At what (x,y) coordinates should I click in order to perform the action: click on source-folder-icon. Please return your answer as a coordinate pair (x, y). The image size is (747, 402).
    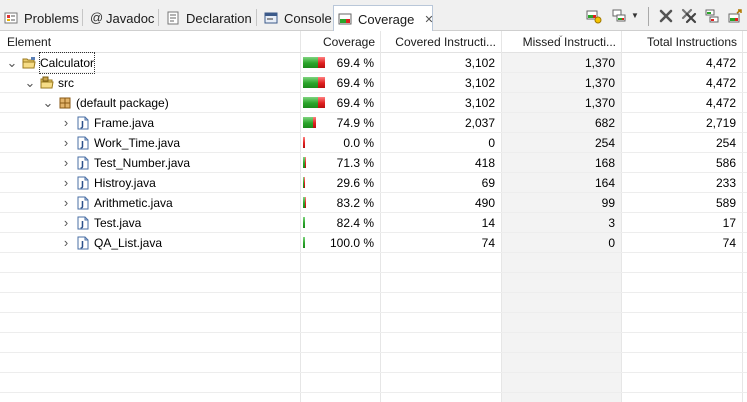
    Looking at the image, I should click on (47, 83).